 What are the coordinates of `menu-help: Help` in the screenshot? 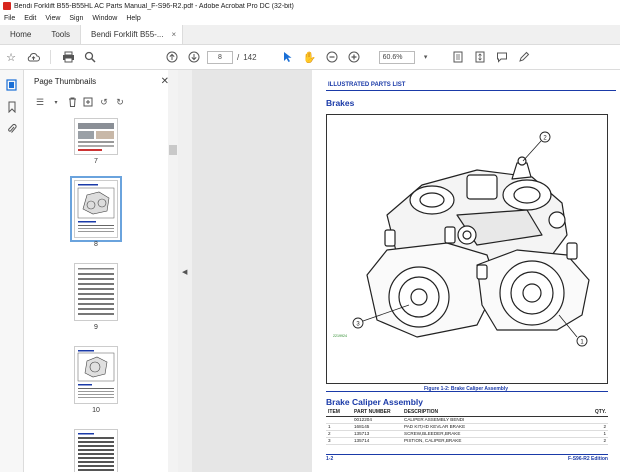 It's located at (133, 18).